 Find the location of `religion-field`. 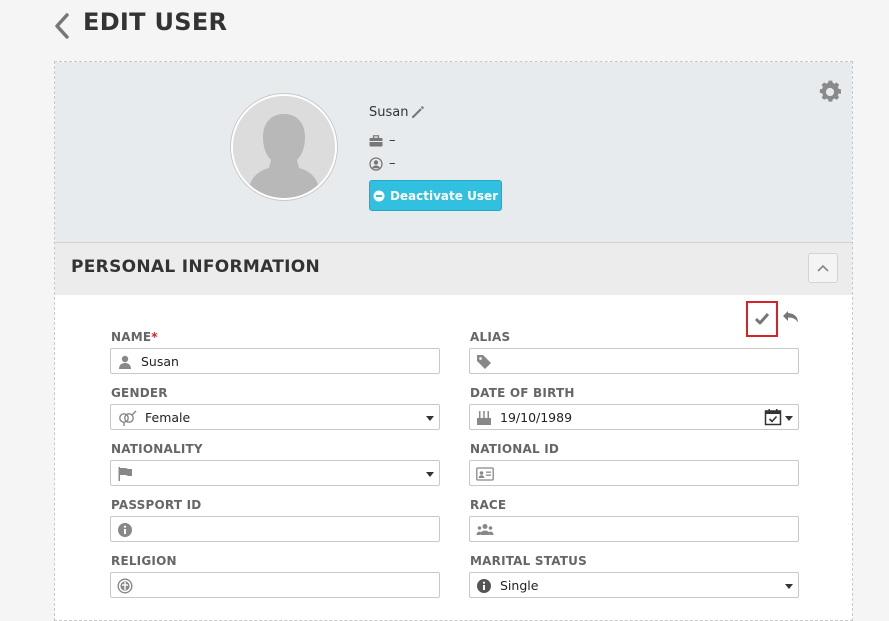

religion-field is located at coordinates (275, 585).